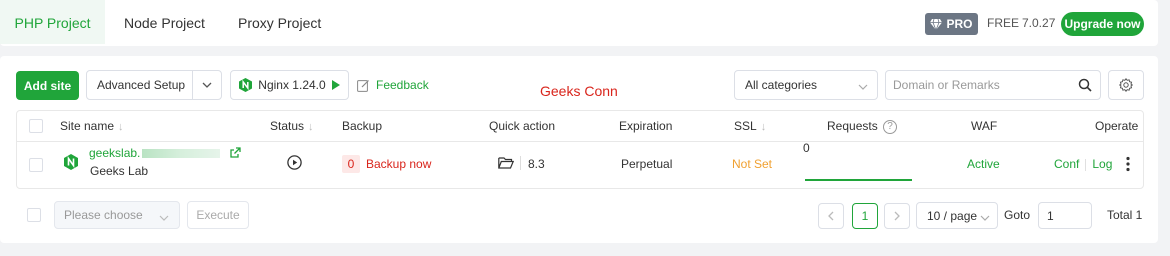 The image size is (1170, 256). I want to click on chevron-right-icon, so click(897, 216).